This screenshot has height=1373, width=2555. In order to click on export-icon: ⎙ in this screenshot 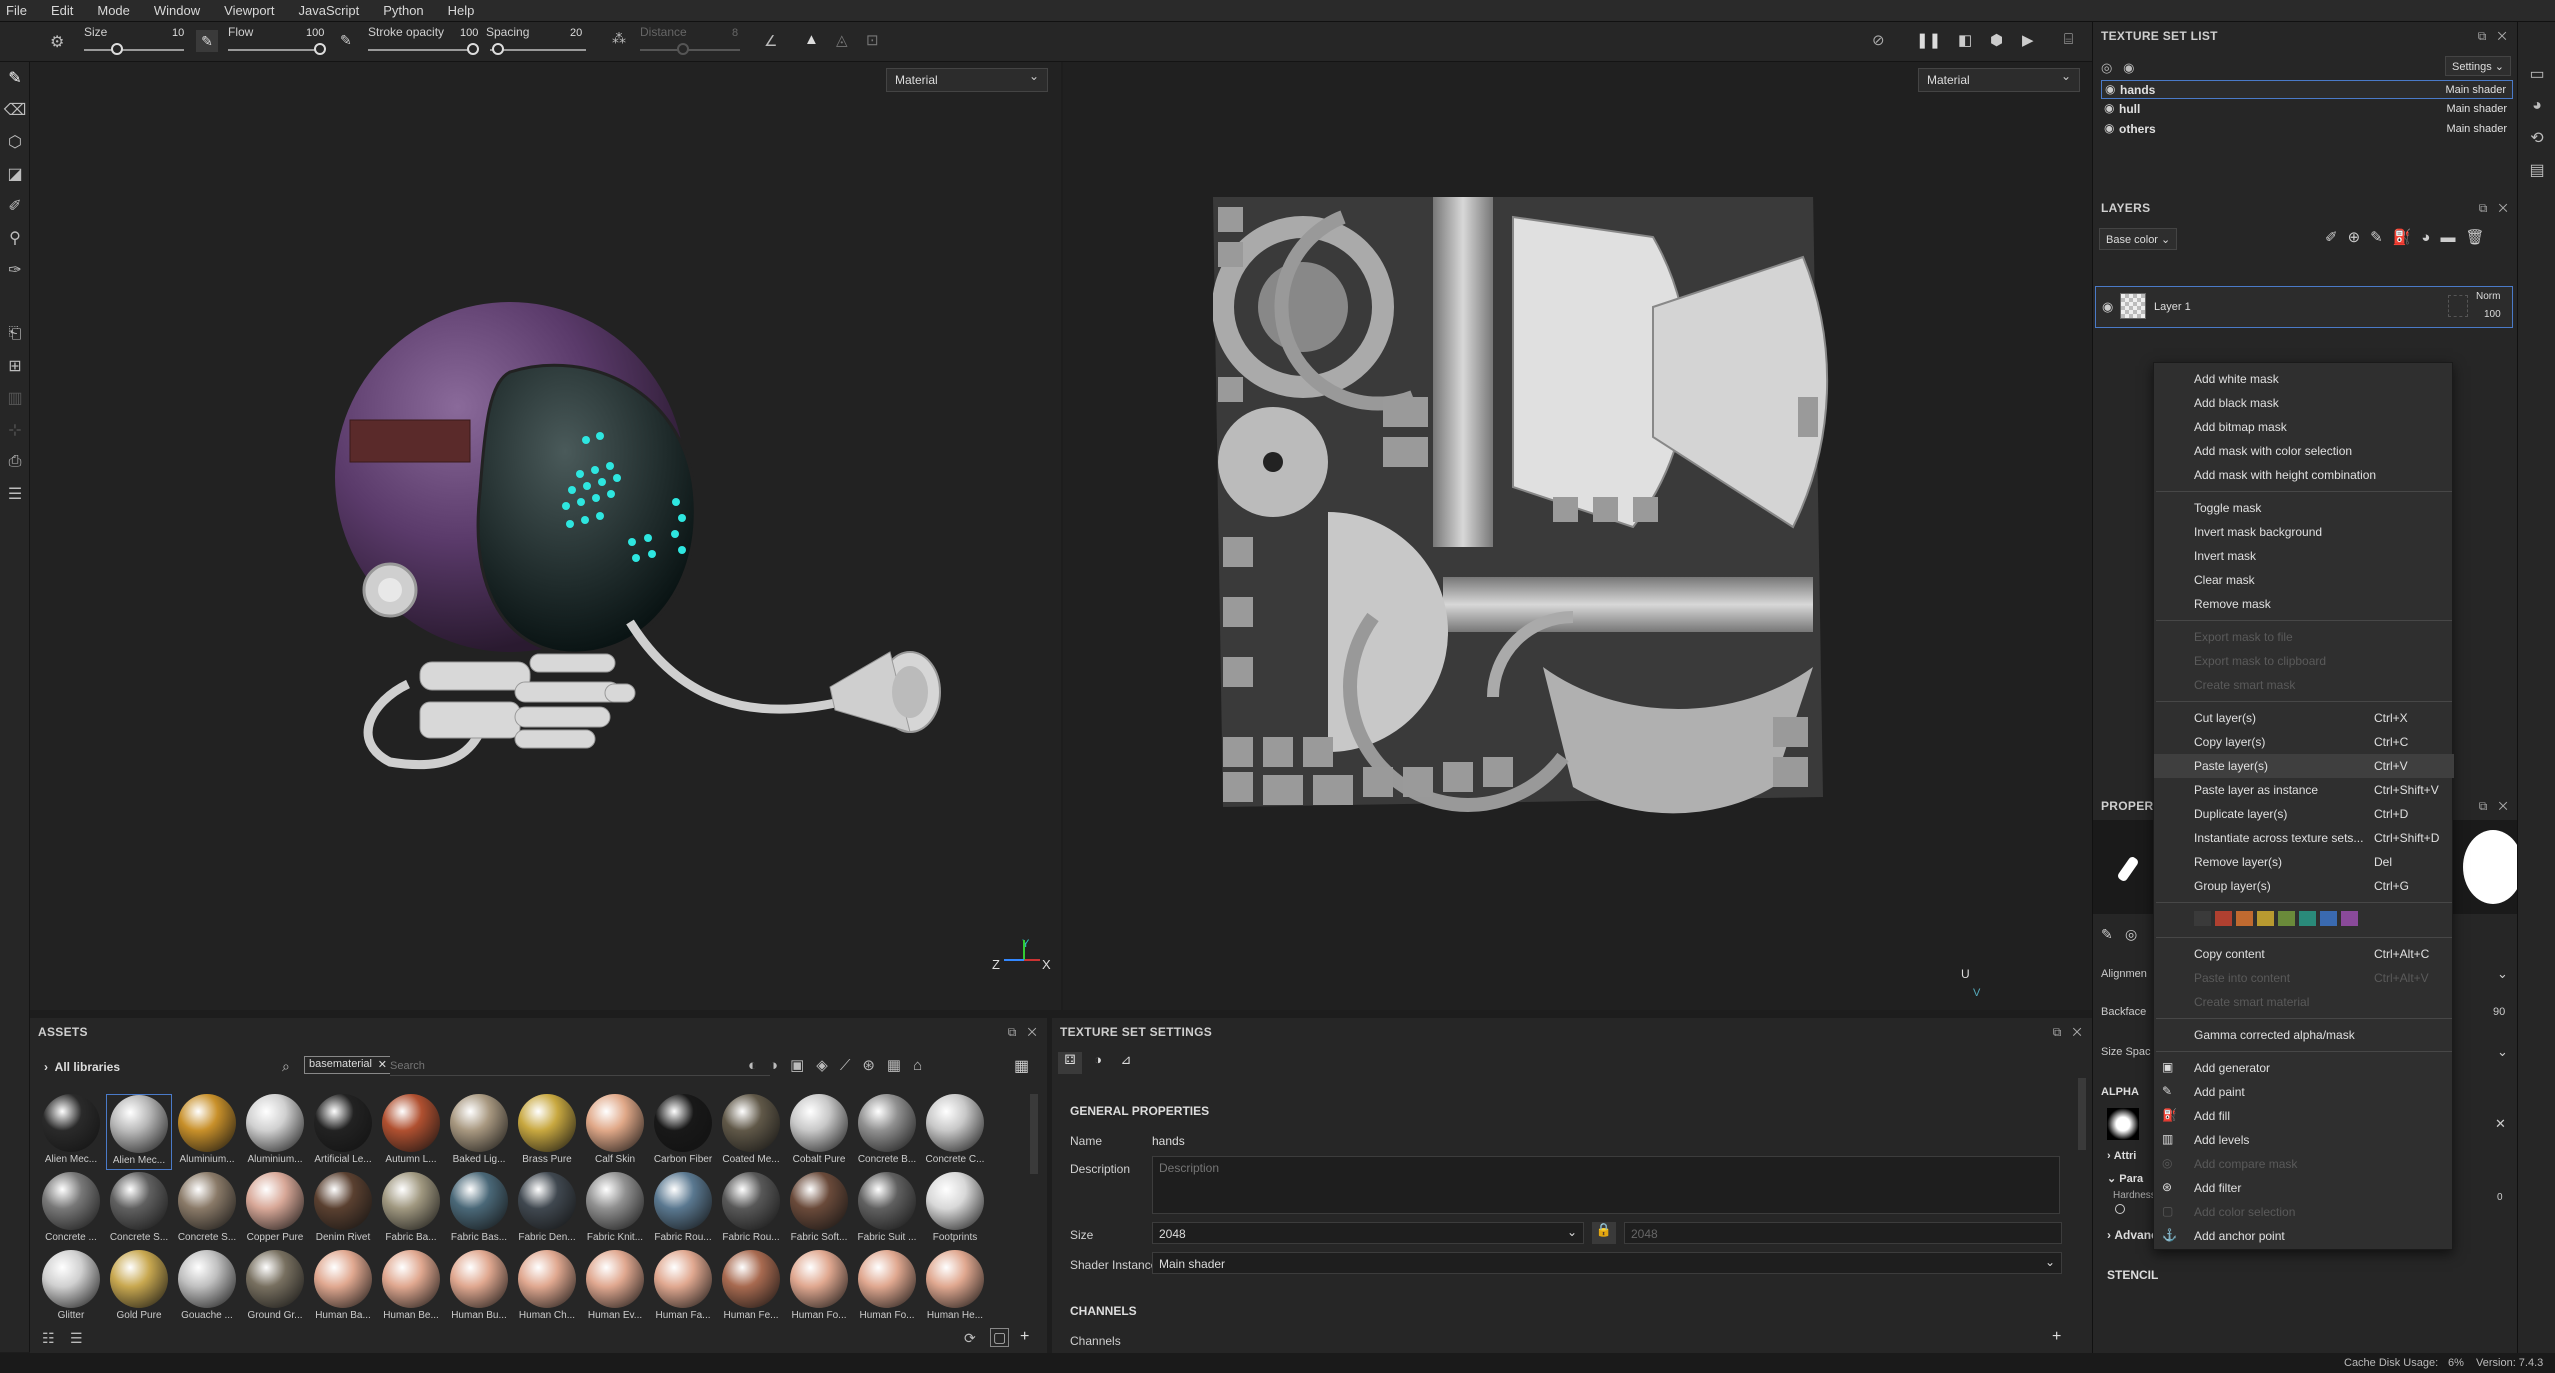, I will do `click(15, 462)`.